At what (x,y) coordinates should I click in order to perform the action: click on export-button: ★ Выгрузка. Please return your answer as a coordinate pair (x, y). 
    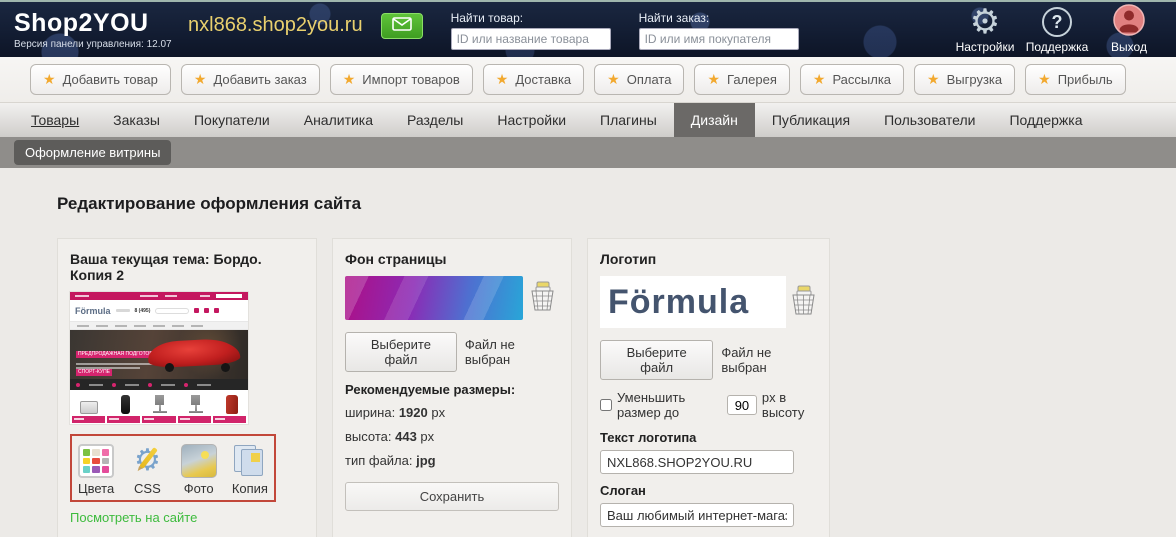
    Looking at the image, I should click on (965, 79).